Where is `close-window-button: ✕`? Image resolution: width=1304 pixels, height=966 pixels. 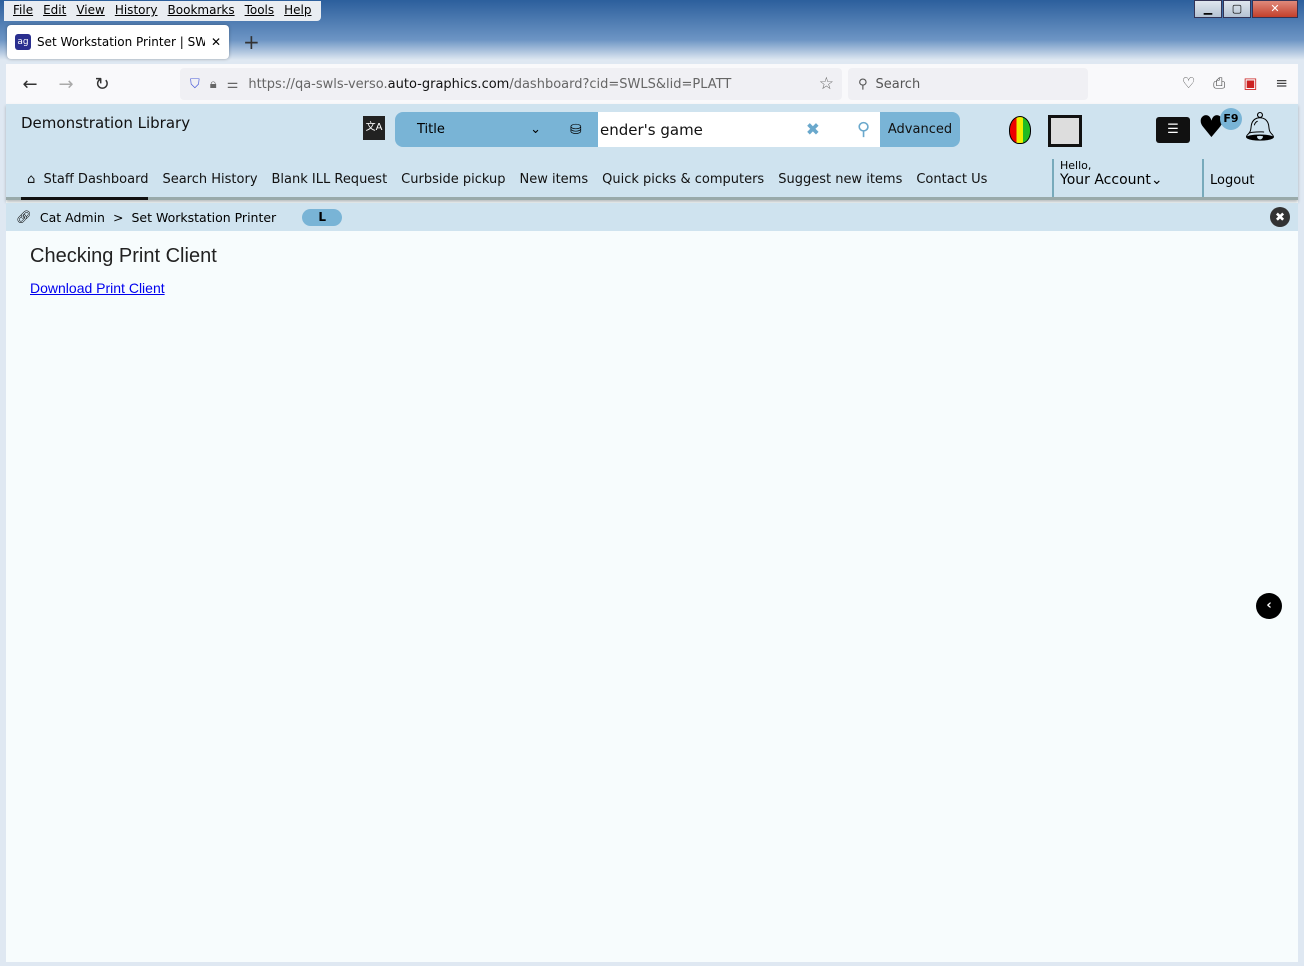 close-window-button: ✕ is located at coordinates (1275, 9).